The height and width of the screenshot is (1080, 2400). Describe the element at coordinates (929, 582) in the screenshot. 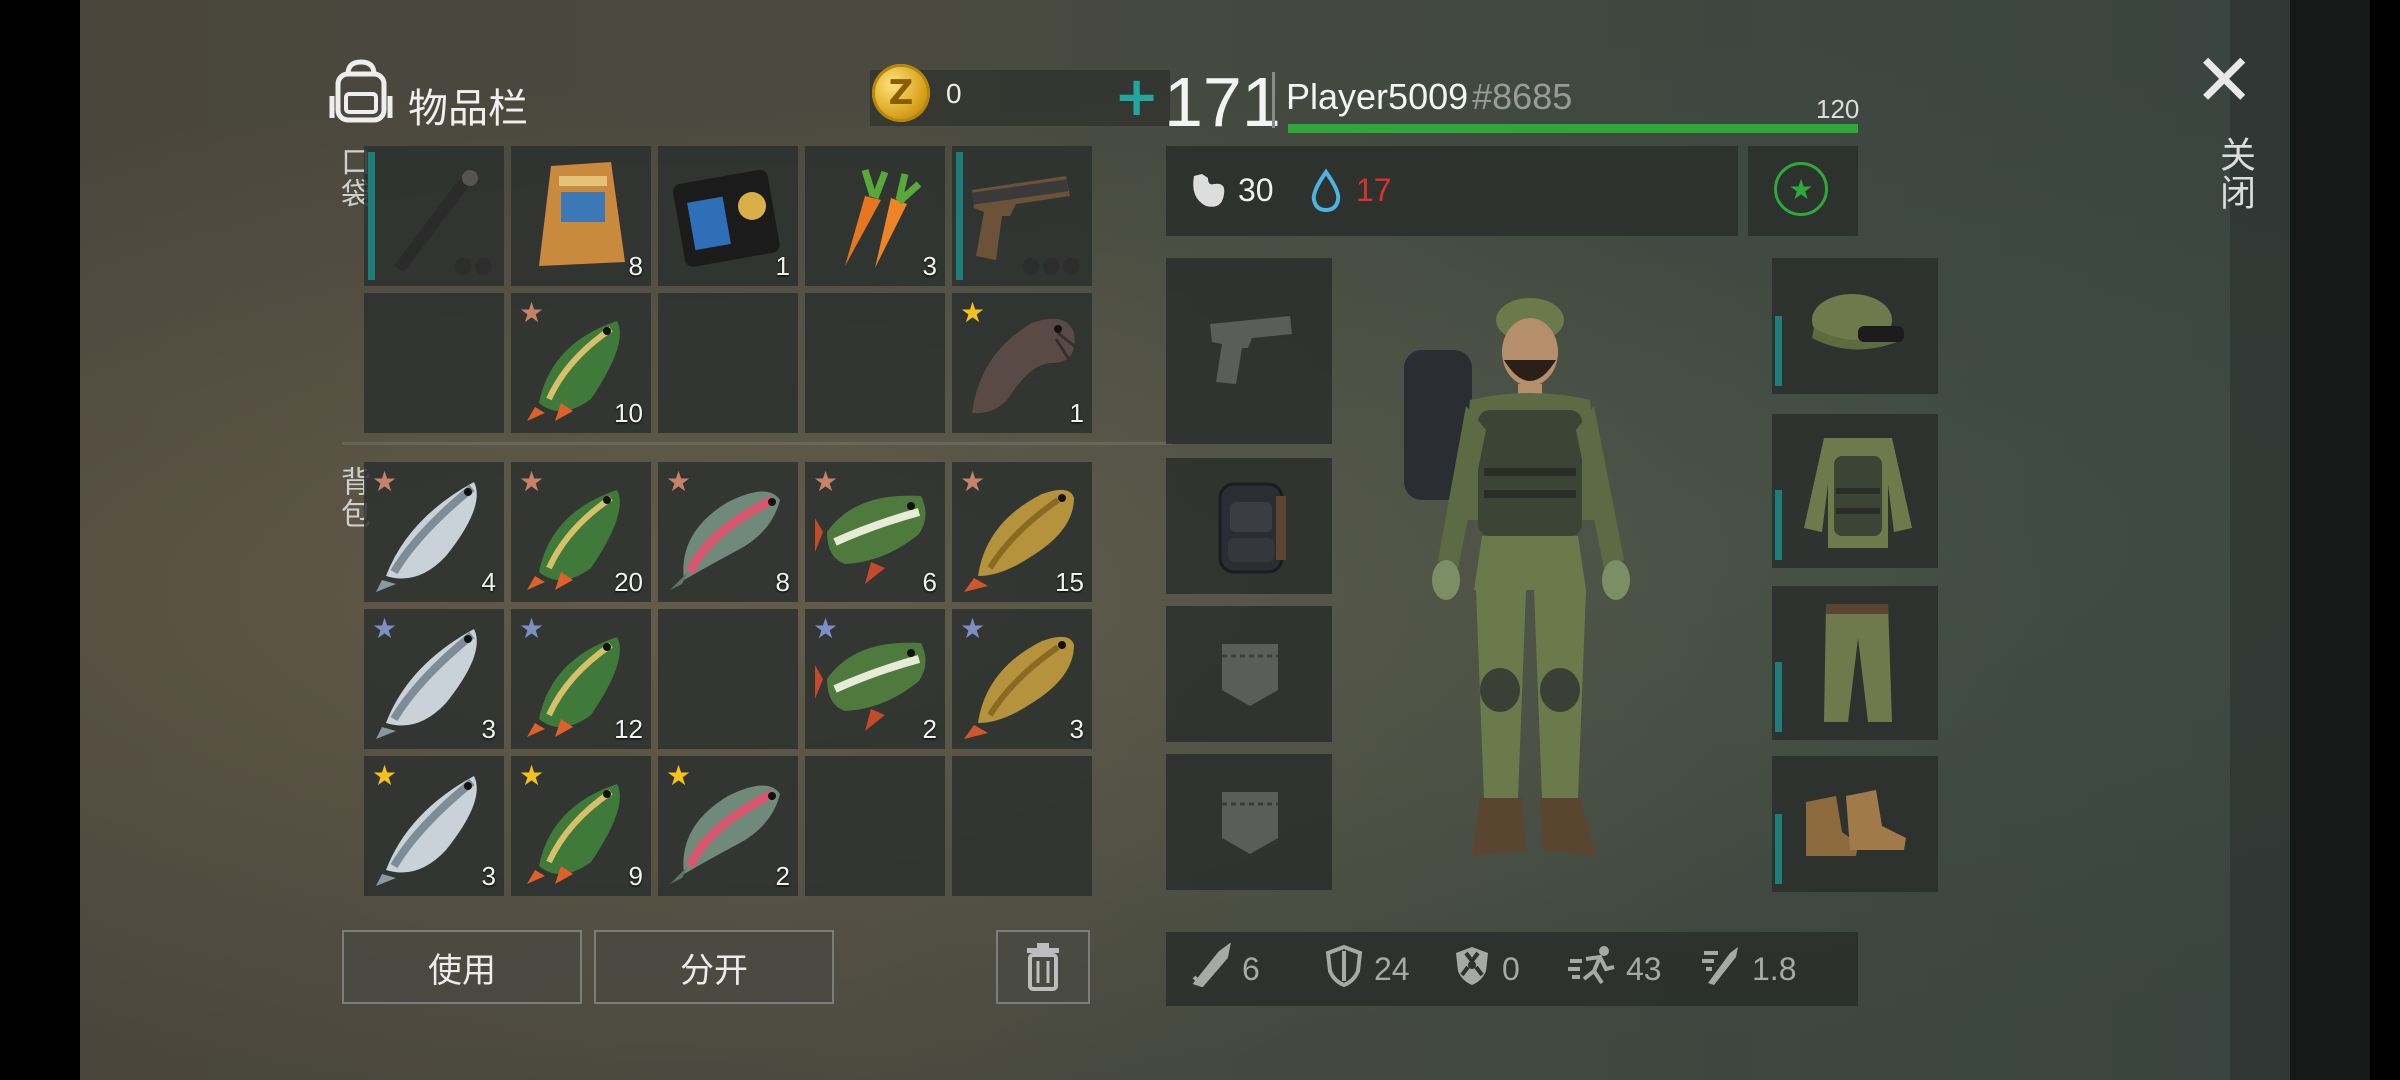

I see `item-count: 6` at that location.